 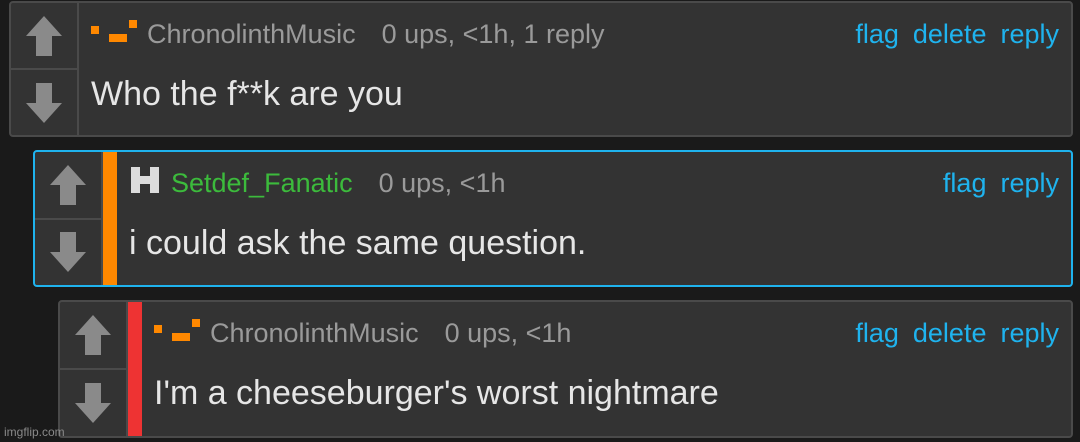 I want to click on comment-actions: flag reply, so click(x=1001, y=183).